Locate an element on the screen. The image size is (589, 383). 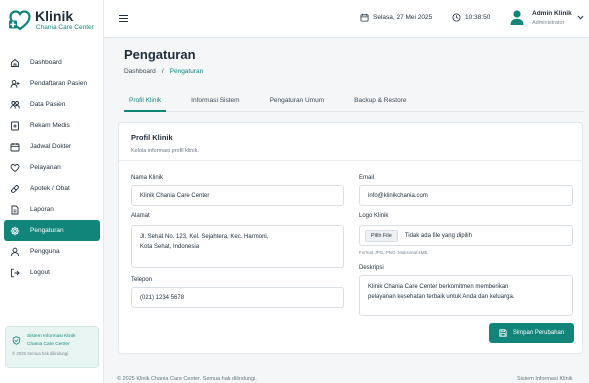
sidebar-item-rekam-medis: Rekam Medis is located at coordinates (52, 125).